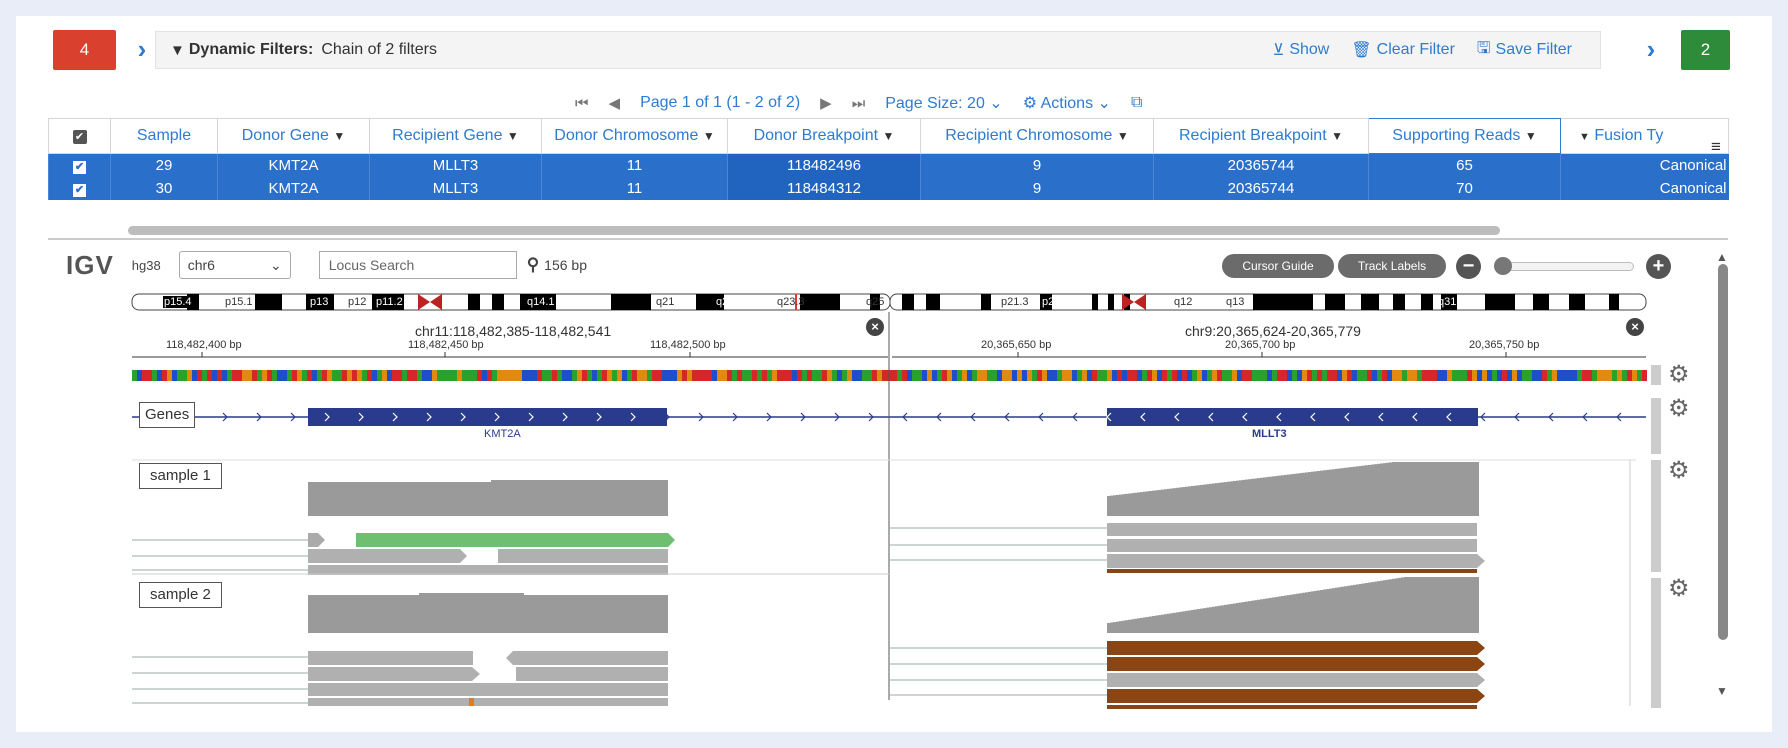 The height and width of the screenshot is (748, 1788). I want to click on ruler-ticks, so click(854, 354).